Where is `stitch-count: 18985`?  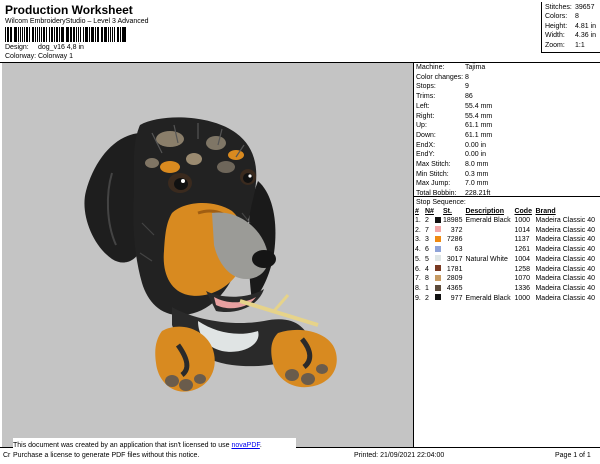
stitch-count: 18985 is located at coordinates (453, 220).